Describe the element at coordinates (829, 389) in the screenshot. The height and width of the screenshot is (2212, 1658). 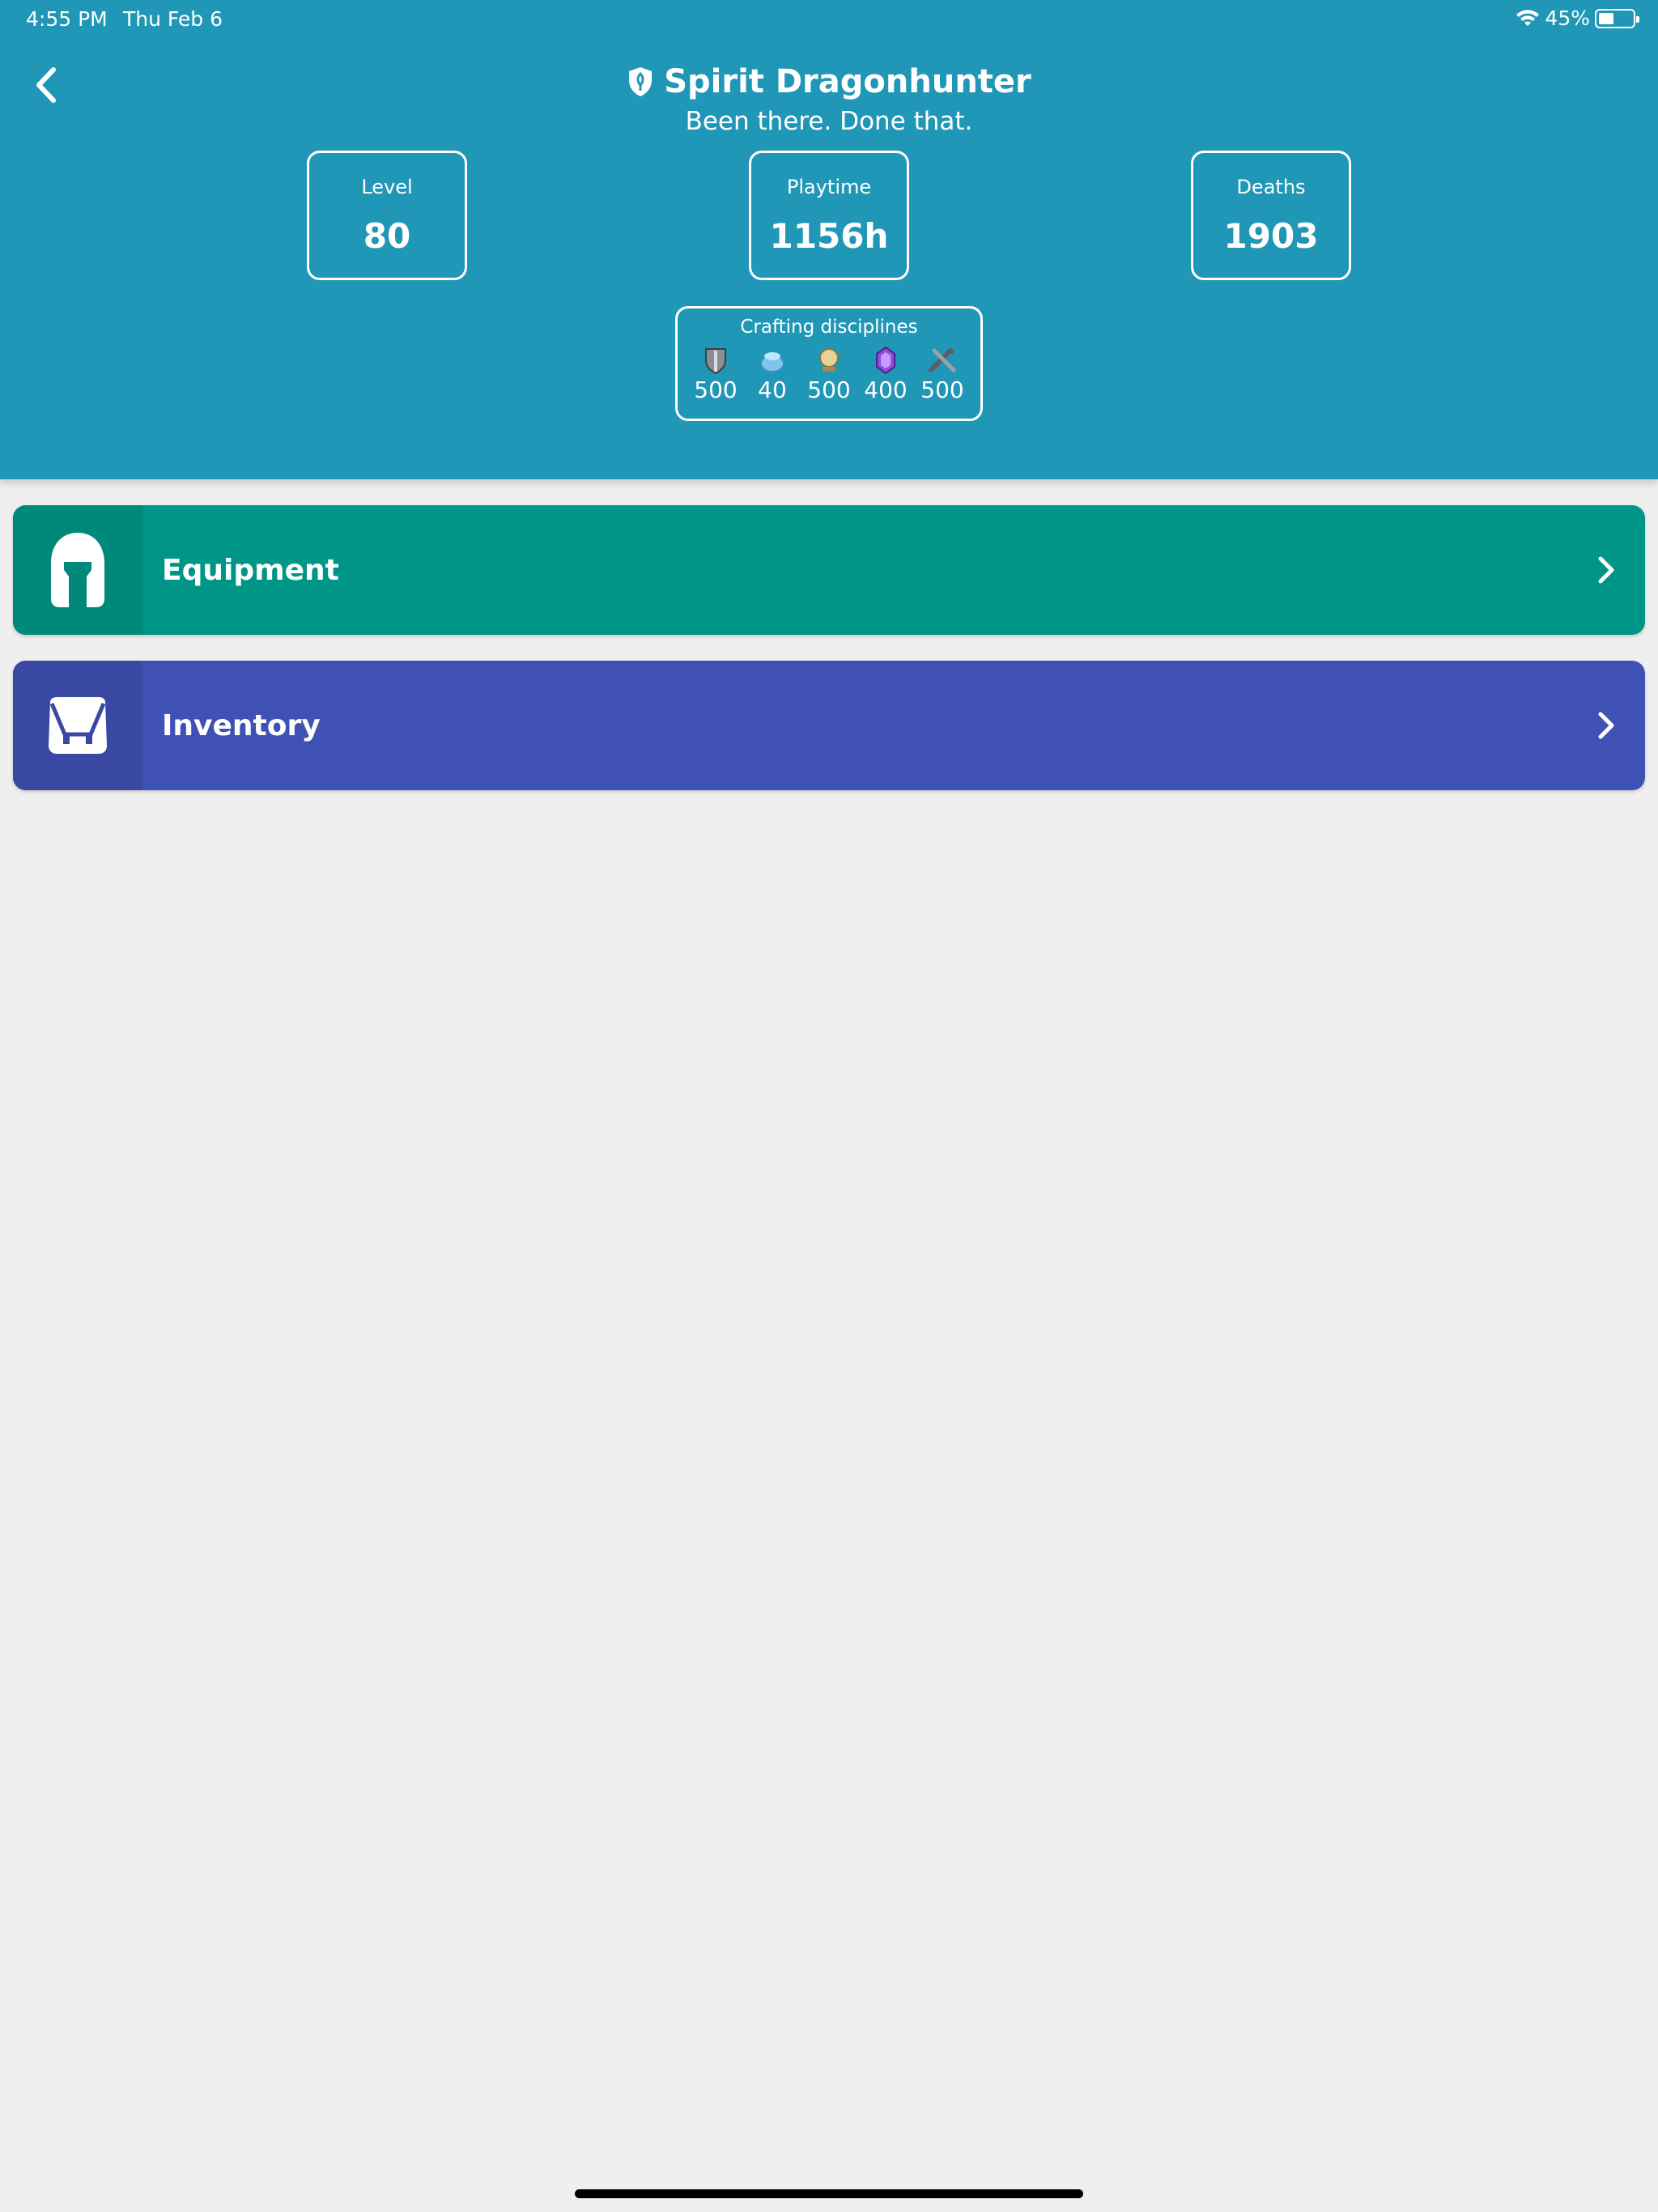
I see `scribe-value: 500` at that location.